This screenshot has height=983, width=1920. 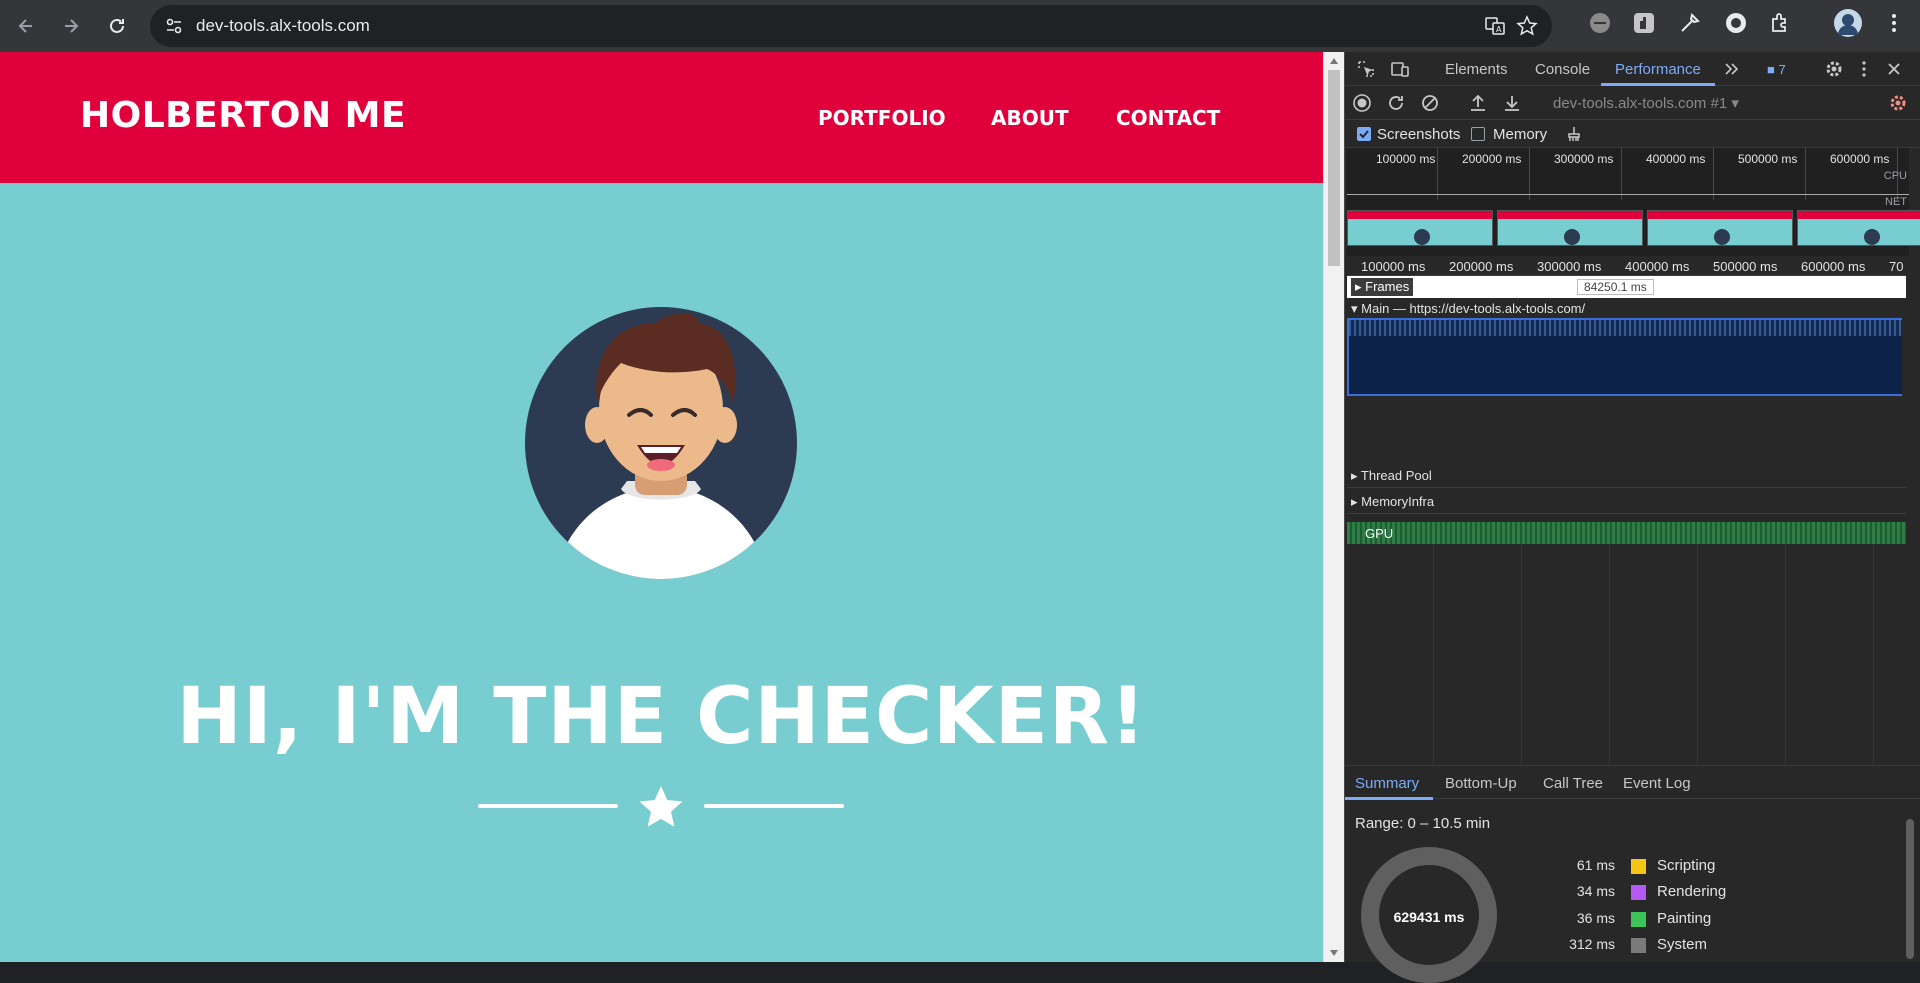 What do you see at coordinates (1473, 308) in the screenshot?
I see `main-label-text: Main — https://dev-tools.alx-tools.com/` at bounding box center [1473, 308].